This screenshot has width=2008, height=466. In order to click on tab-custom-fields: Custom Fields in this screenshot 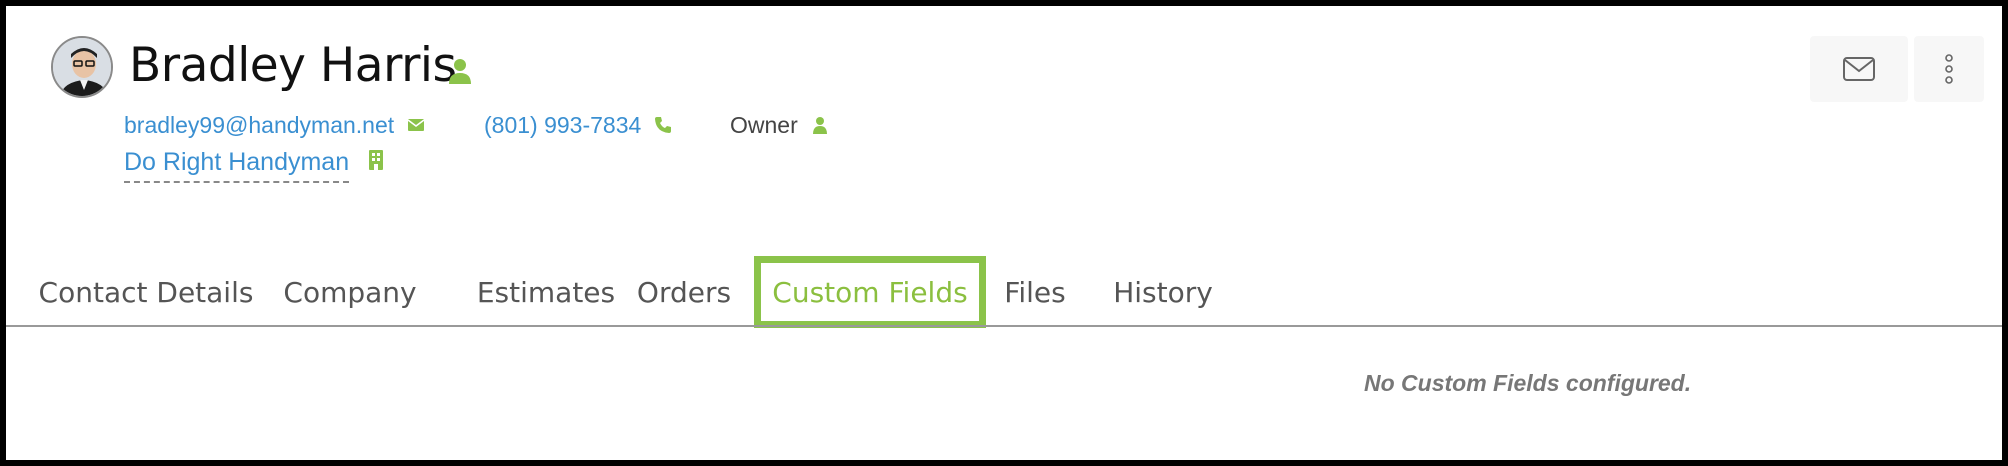, I will do `click(870, 292)`.